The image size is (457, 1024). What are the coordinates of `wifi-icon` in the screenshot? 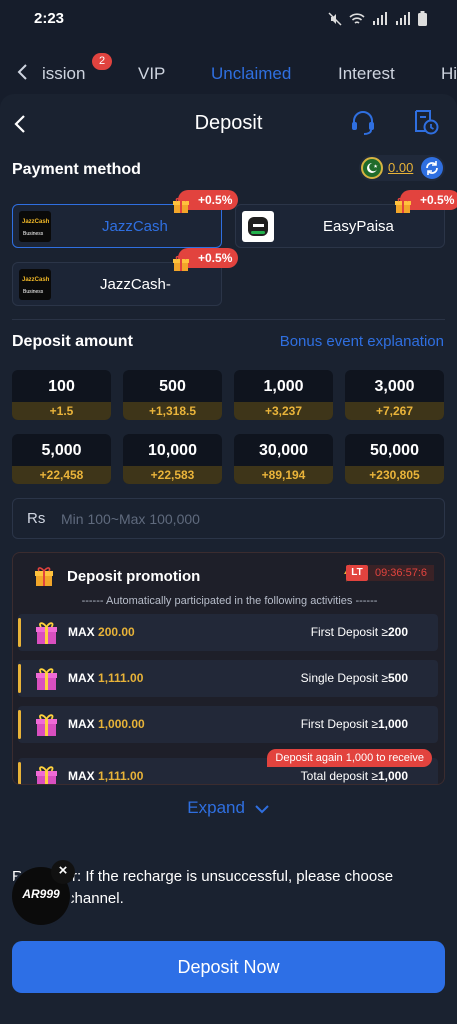 It's located at (357, 18).